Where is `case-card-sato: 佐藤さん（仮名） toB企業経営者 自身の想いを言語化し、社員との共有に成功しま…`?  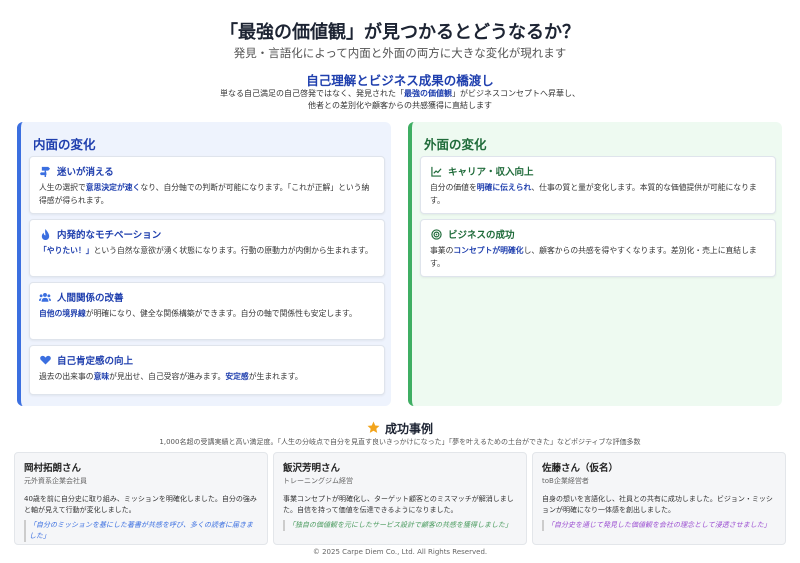 case-card-sato: 佐藤さん（仮名） toB企業経営者 自身の想いを言語化し、社員との共有に成功しま… is located at coordinates (659, 498).